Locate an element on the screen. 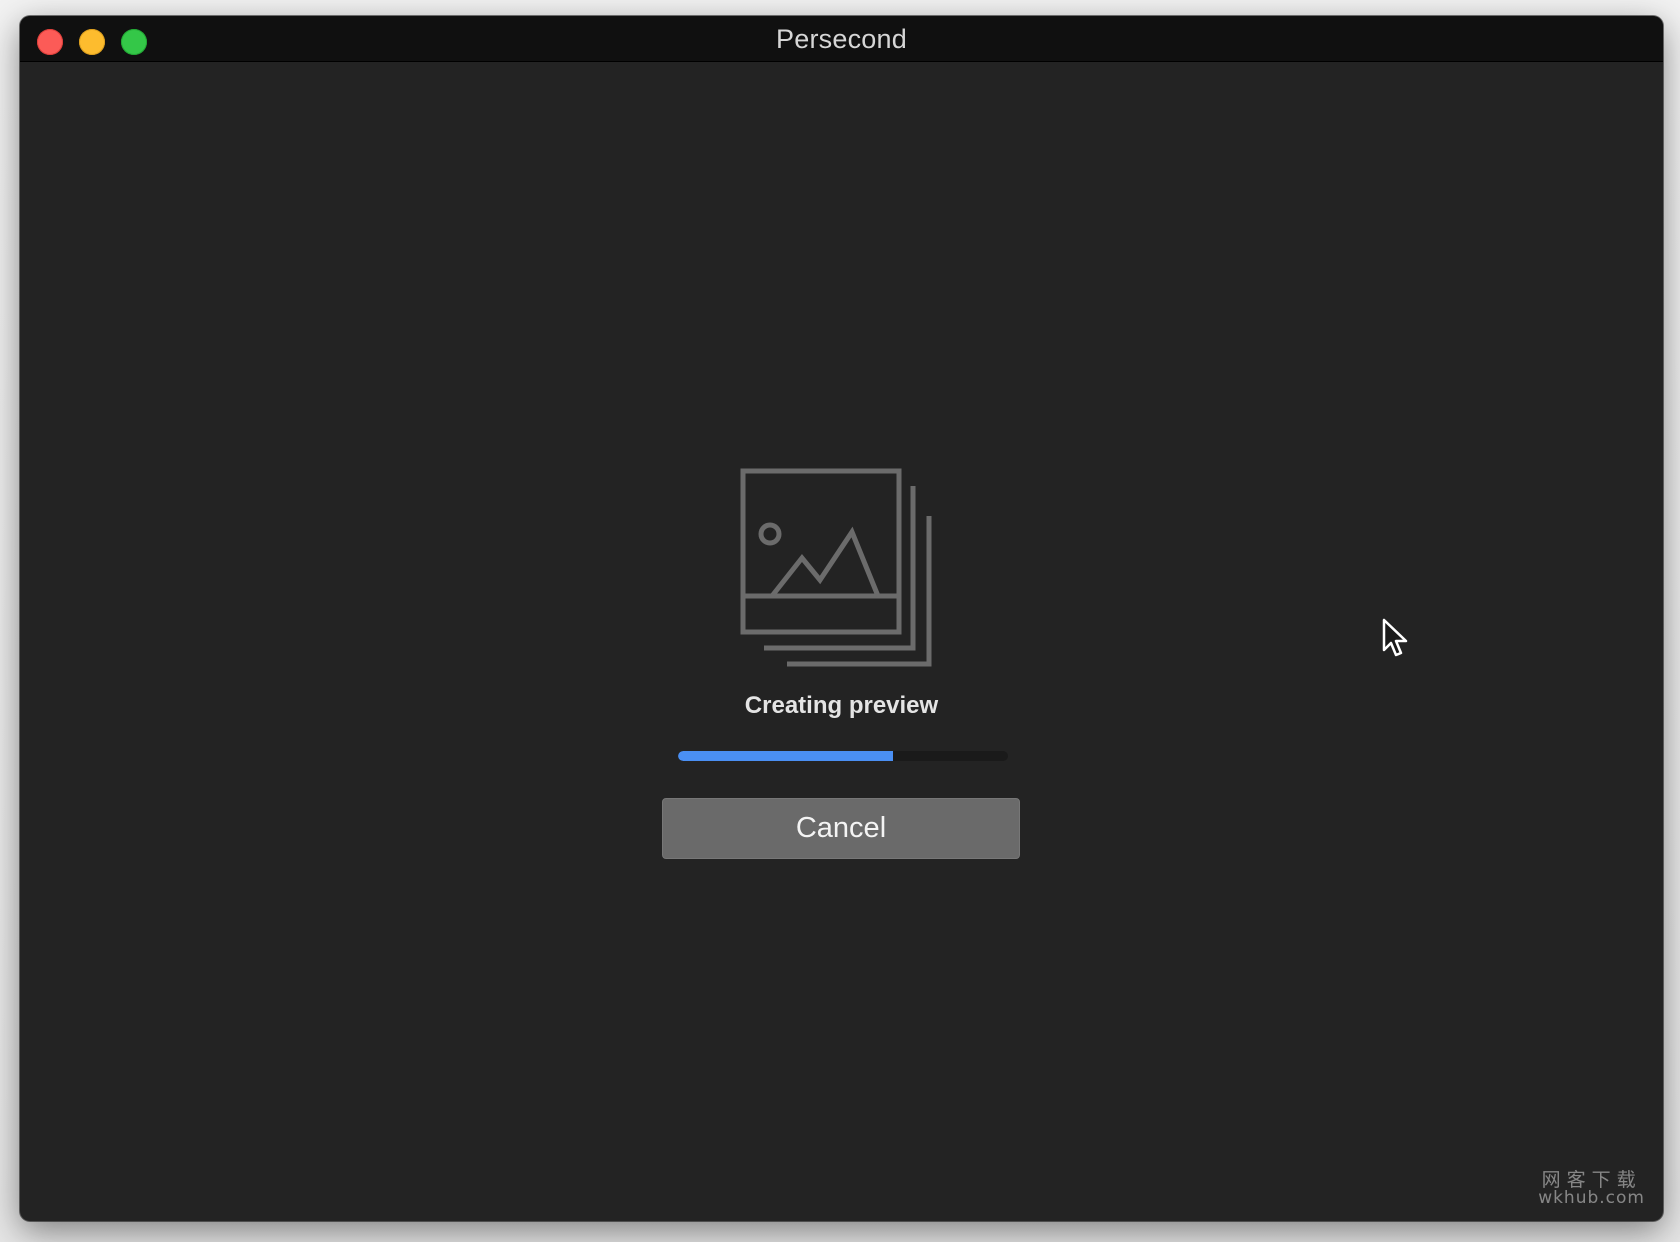 This screenshot has width=1680, height=1242. cancel-button: Cancel is located at coordinates (841, 828).